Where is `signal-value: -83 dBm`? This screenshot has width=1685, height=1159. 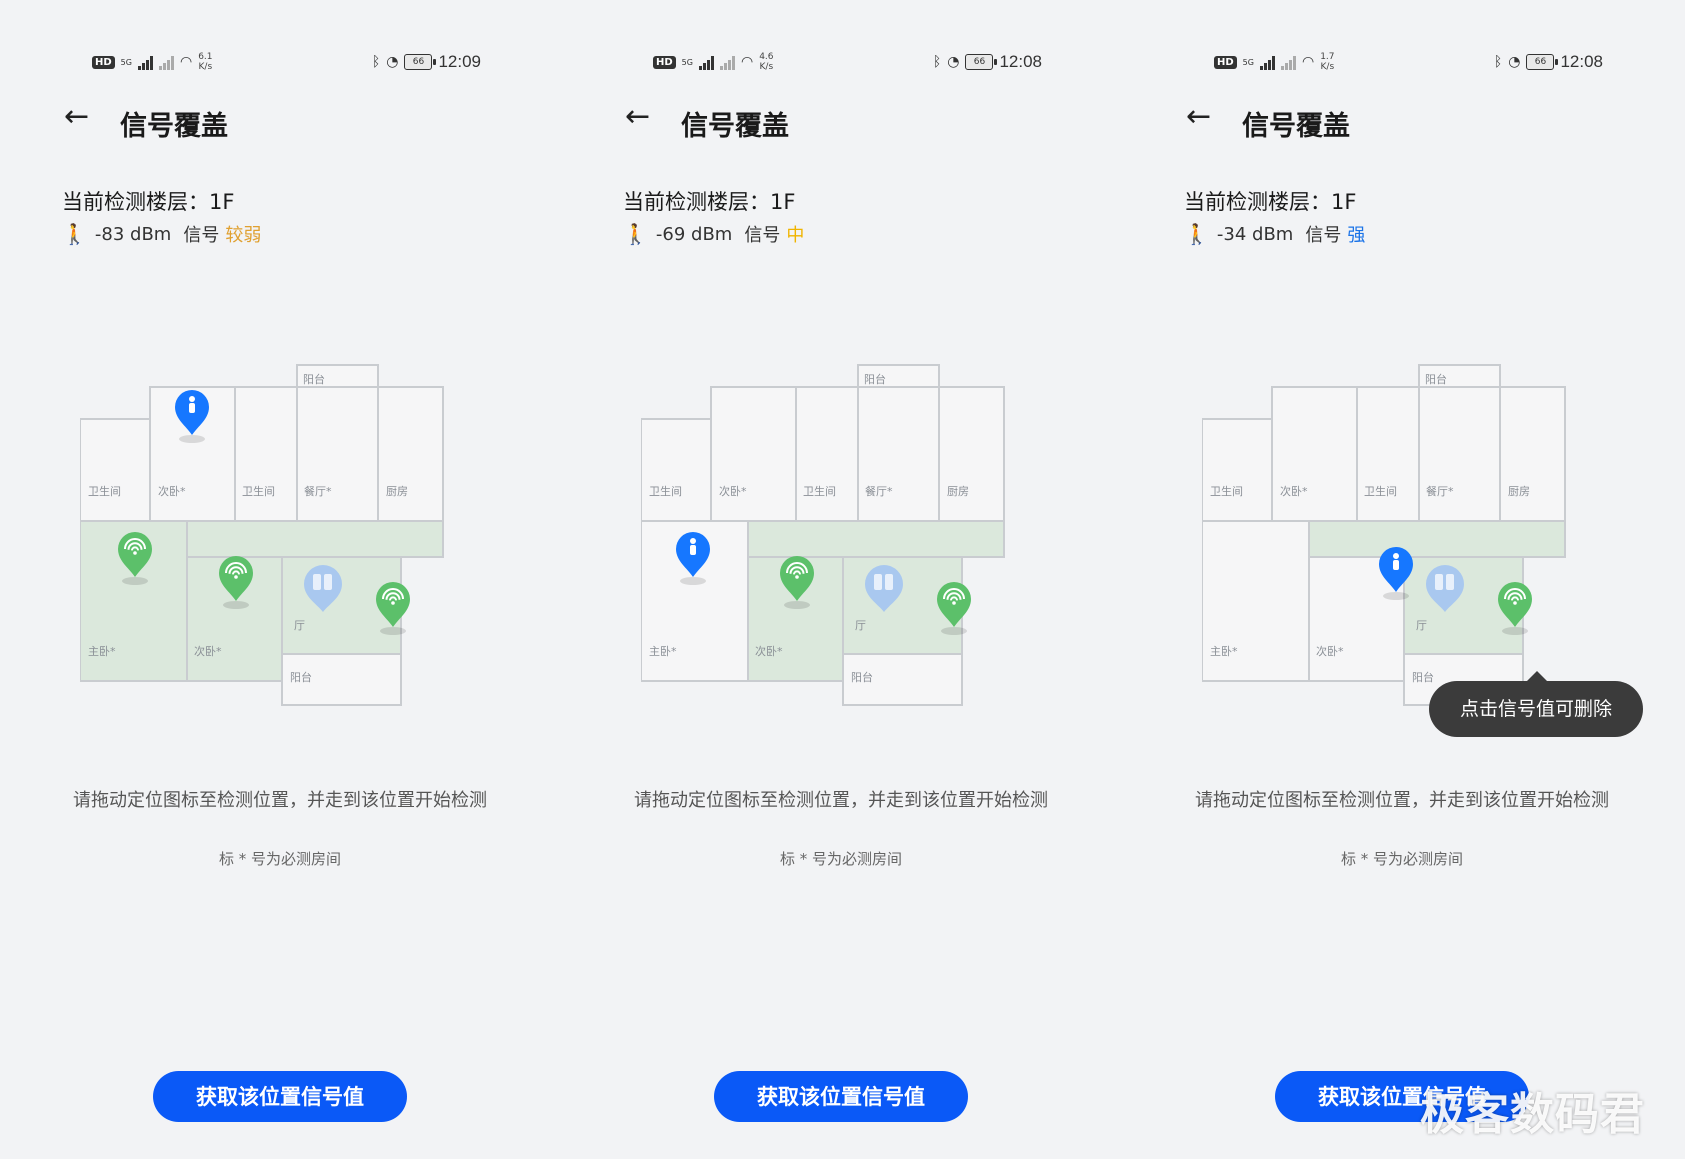 signal-value: -83 dBm is located at coordinates (133, 234).